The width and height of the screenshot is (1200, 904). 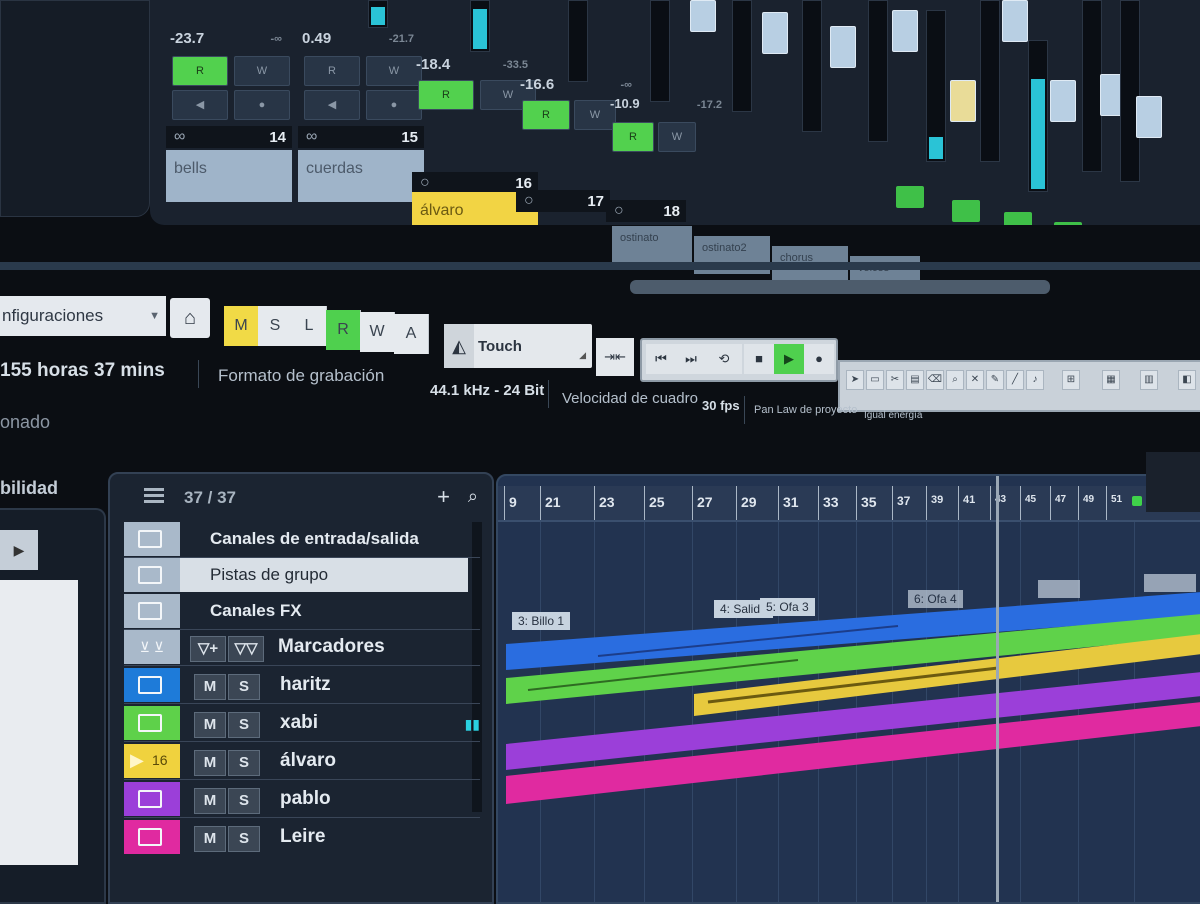 I want to click on record-format-label: Formato de grabación, so click(x=301, y=376).